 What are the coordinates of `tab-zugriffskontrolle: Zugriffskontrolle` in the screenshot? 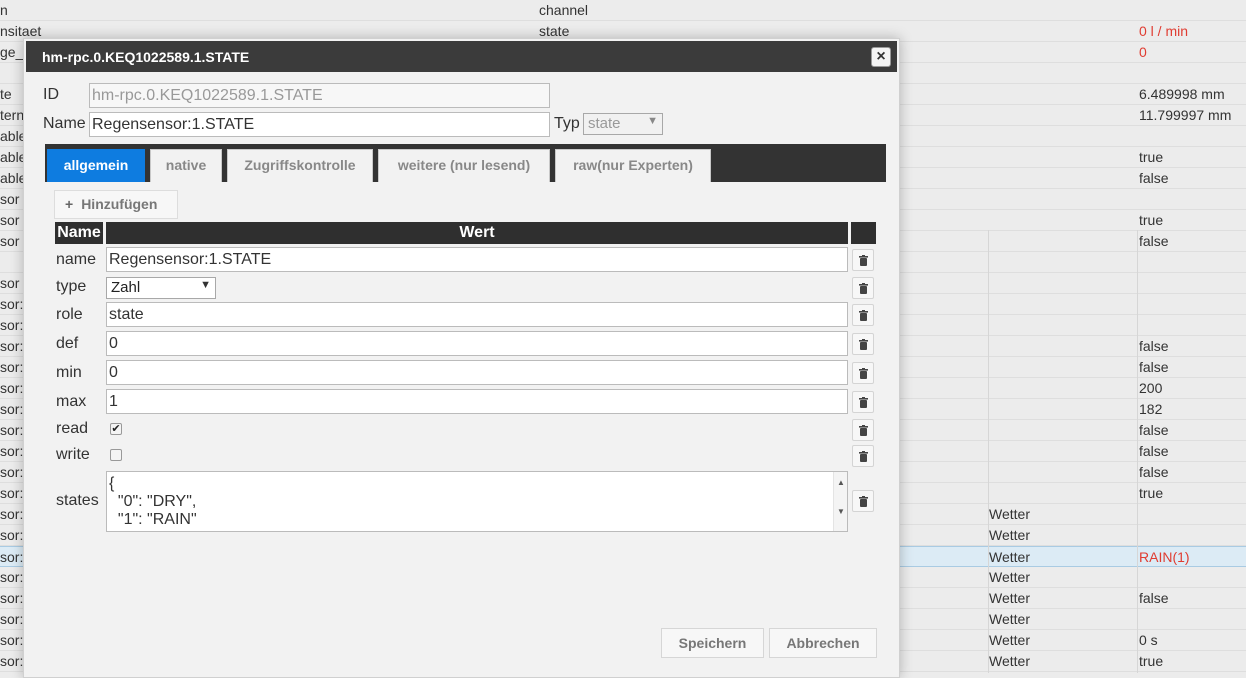 It's located at (300, 165).